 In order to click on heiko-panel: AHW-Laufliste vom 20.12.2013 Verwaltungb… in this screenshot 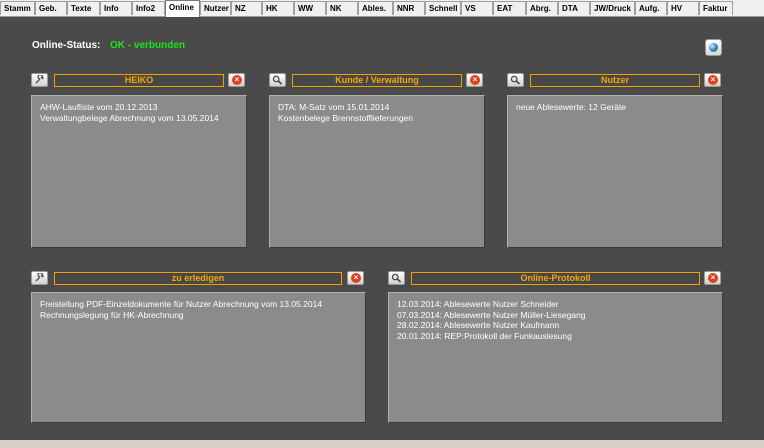, I will do `click(139, 171)`.